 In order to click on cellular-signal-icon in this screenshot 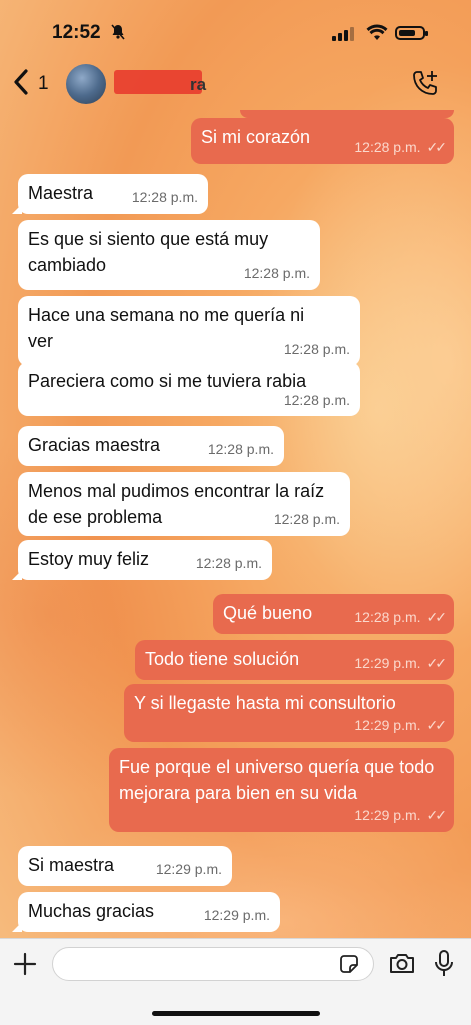, I will do `click(344, 34)`.